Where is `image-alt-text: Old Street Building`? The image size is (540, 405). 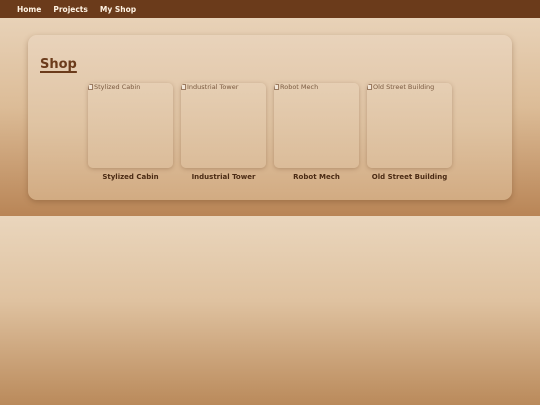
image-alt-text: Old Street Building is located at coordinates (400, 87).